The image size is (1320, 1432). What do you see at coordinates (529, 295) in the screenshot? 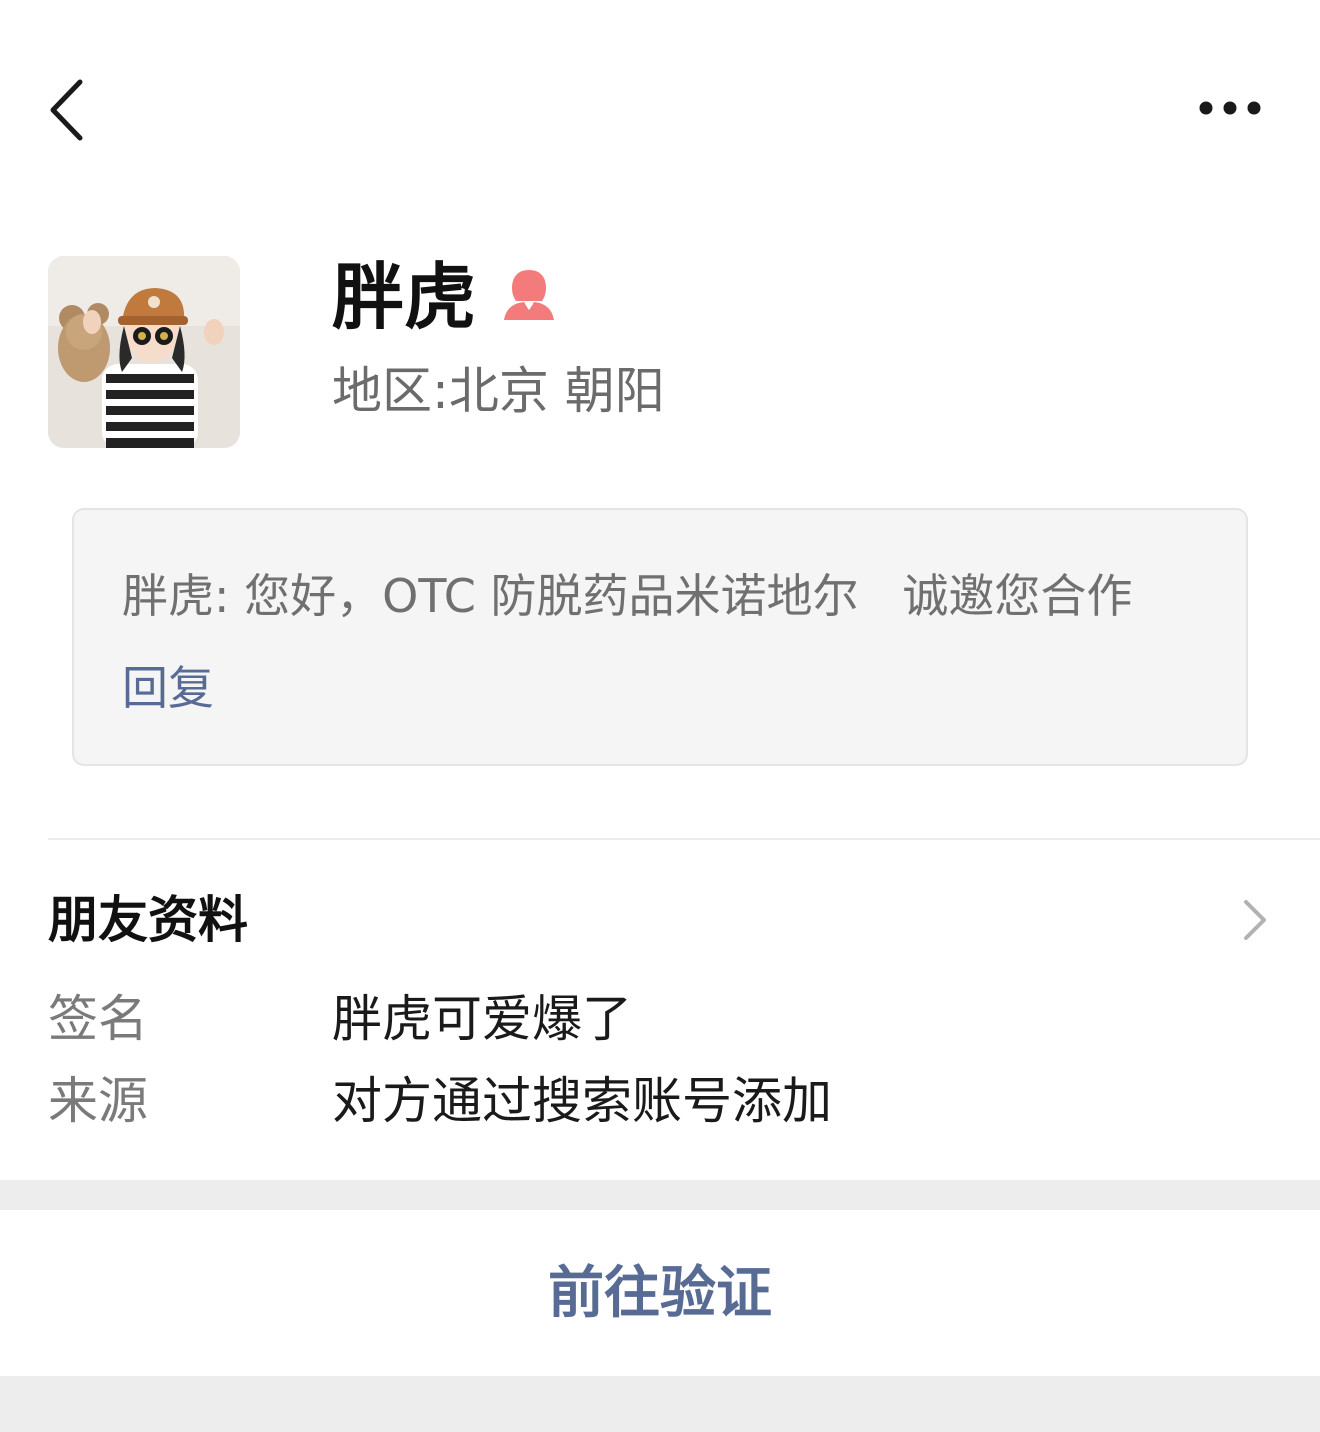
I see `female-icon` at bounding box center [529, 295].